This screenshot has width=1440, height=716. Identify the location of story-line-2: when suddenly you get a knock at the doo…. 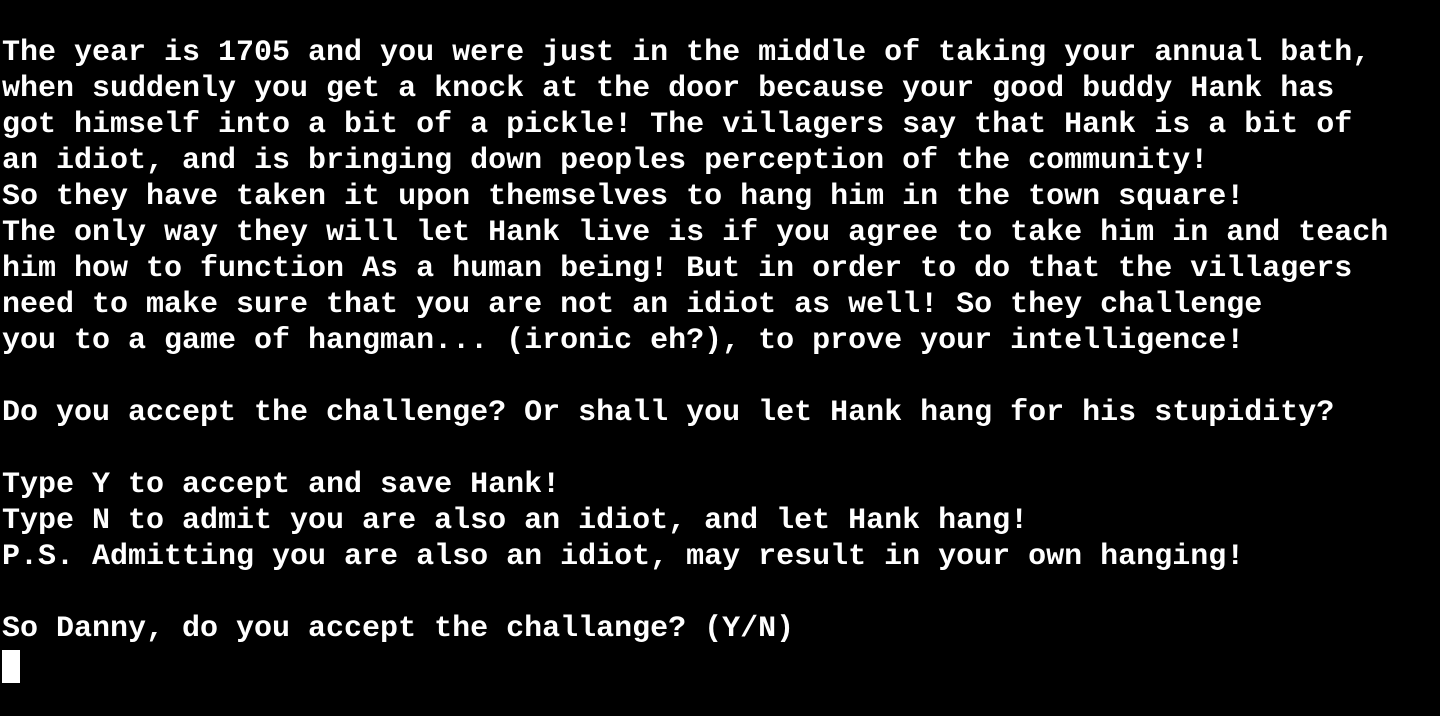
(668, 89).